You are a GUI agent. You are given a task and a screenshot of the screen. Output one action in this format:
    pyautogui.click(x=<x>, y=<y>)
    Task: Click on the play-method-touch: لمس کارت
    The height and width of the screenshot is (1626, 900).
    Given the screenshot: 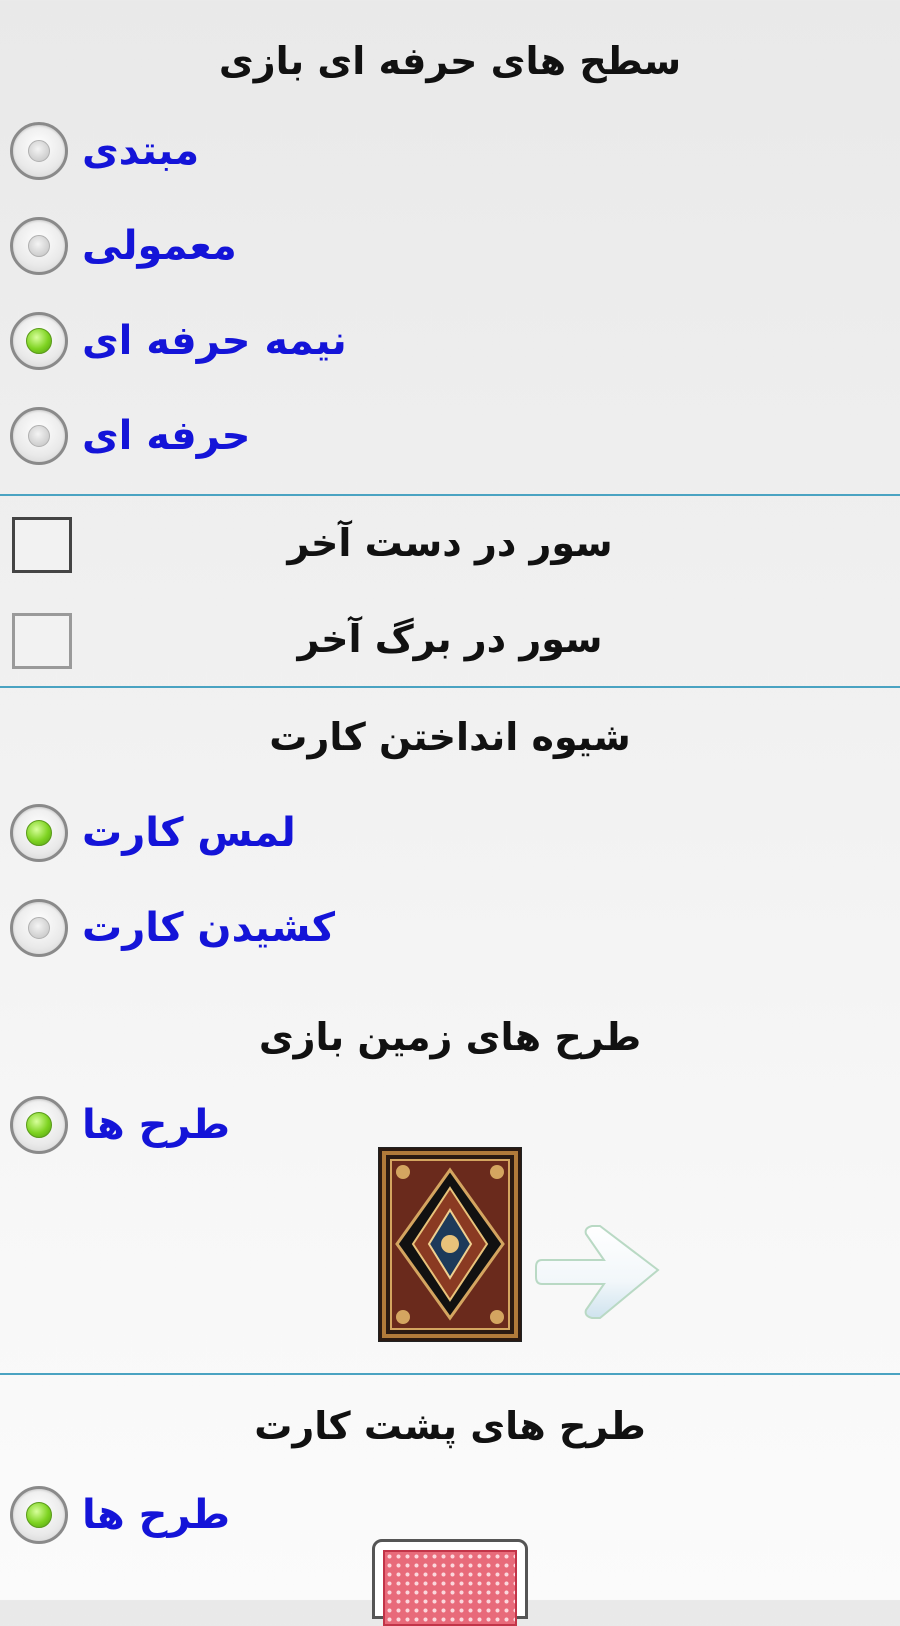 What is the action you would take?
    pyautogui.click(x=153, y=833)
    